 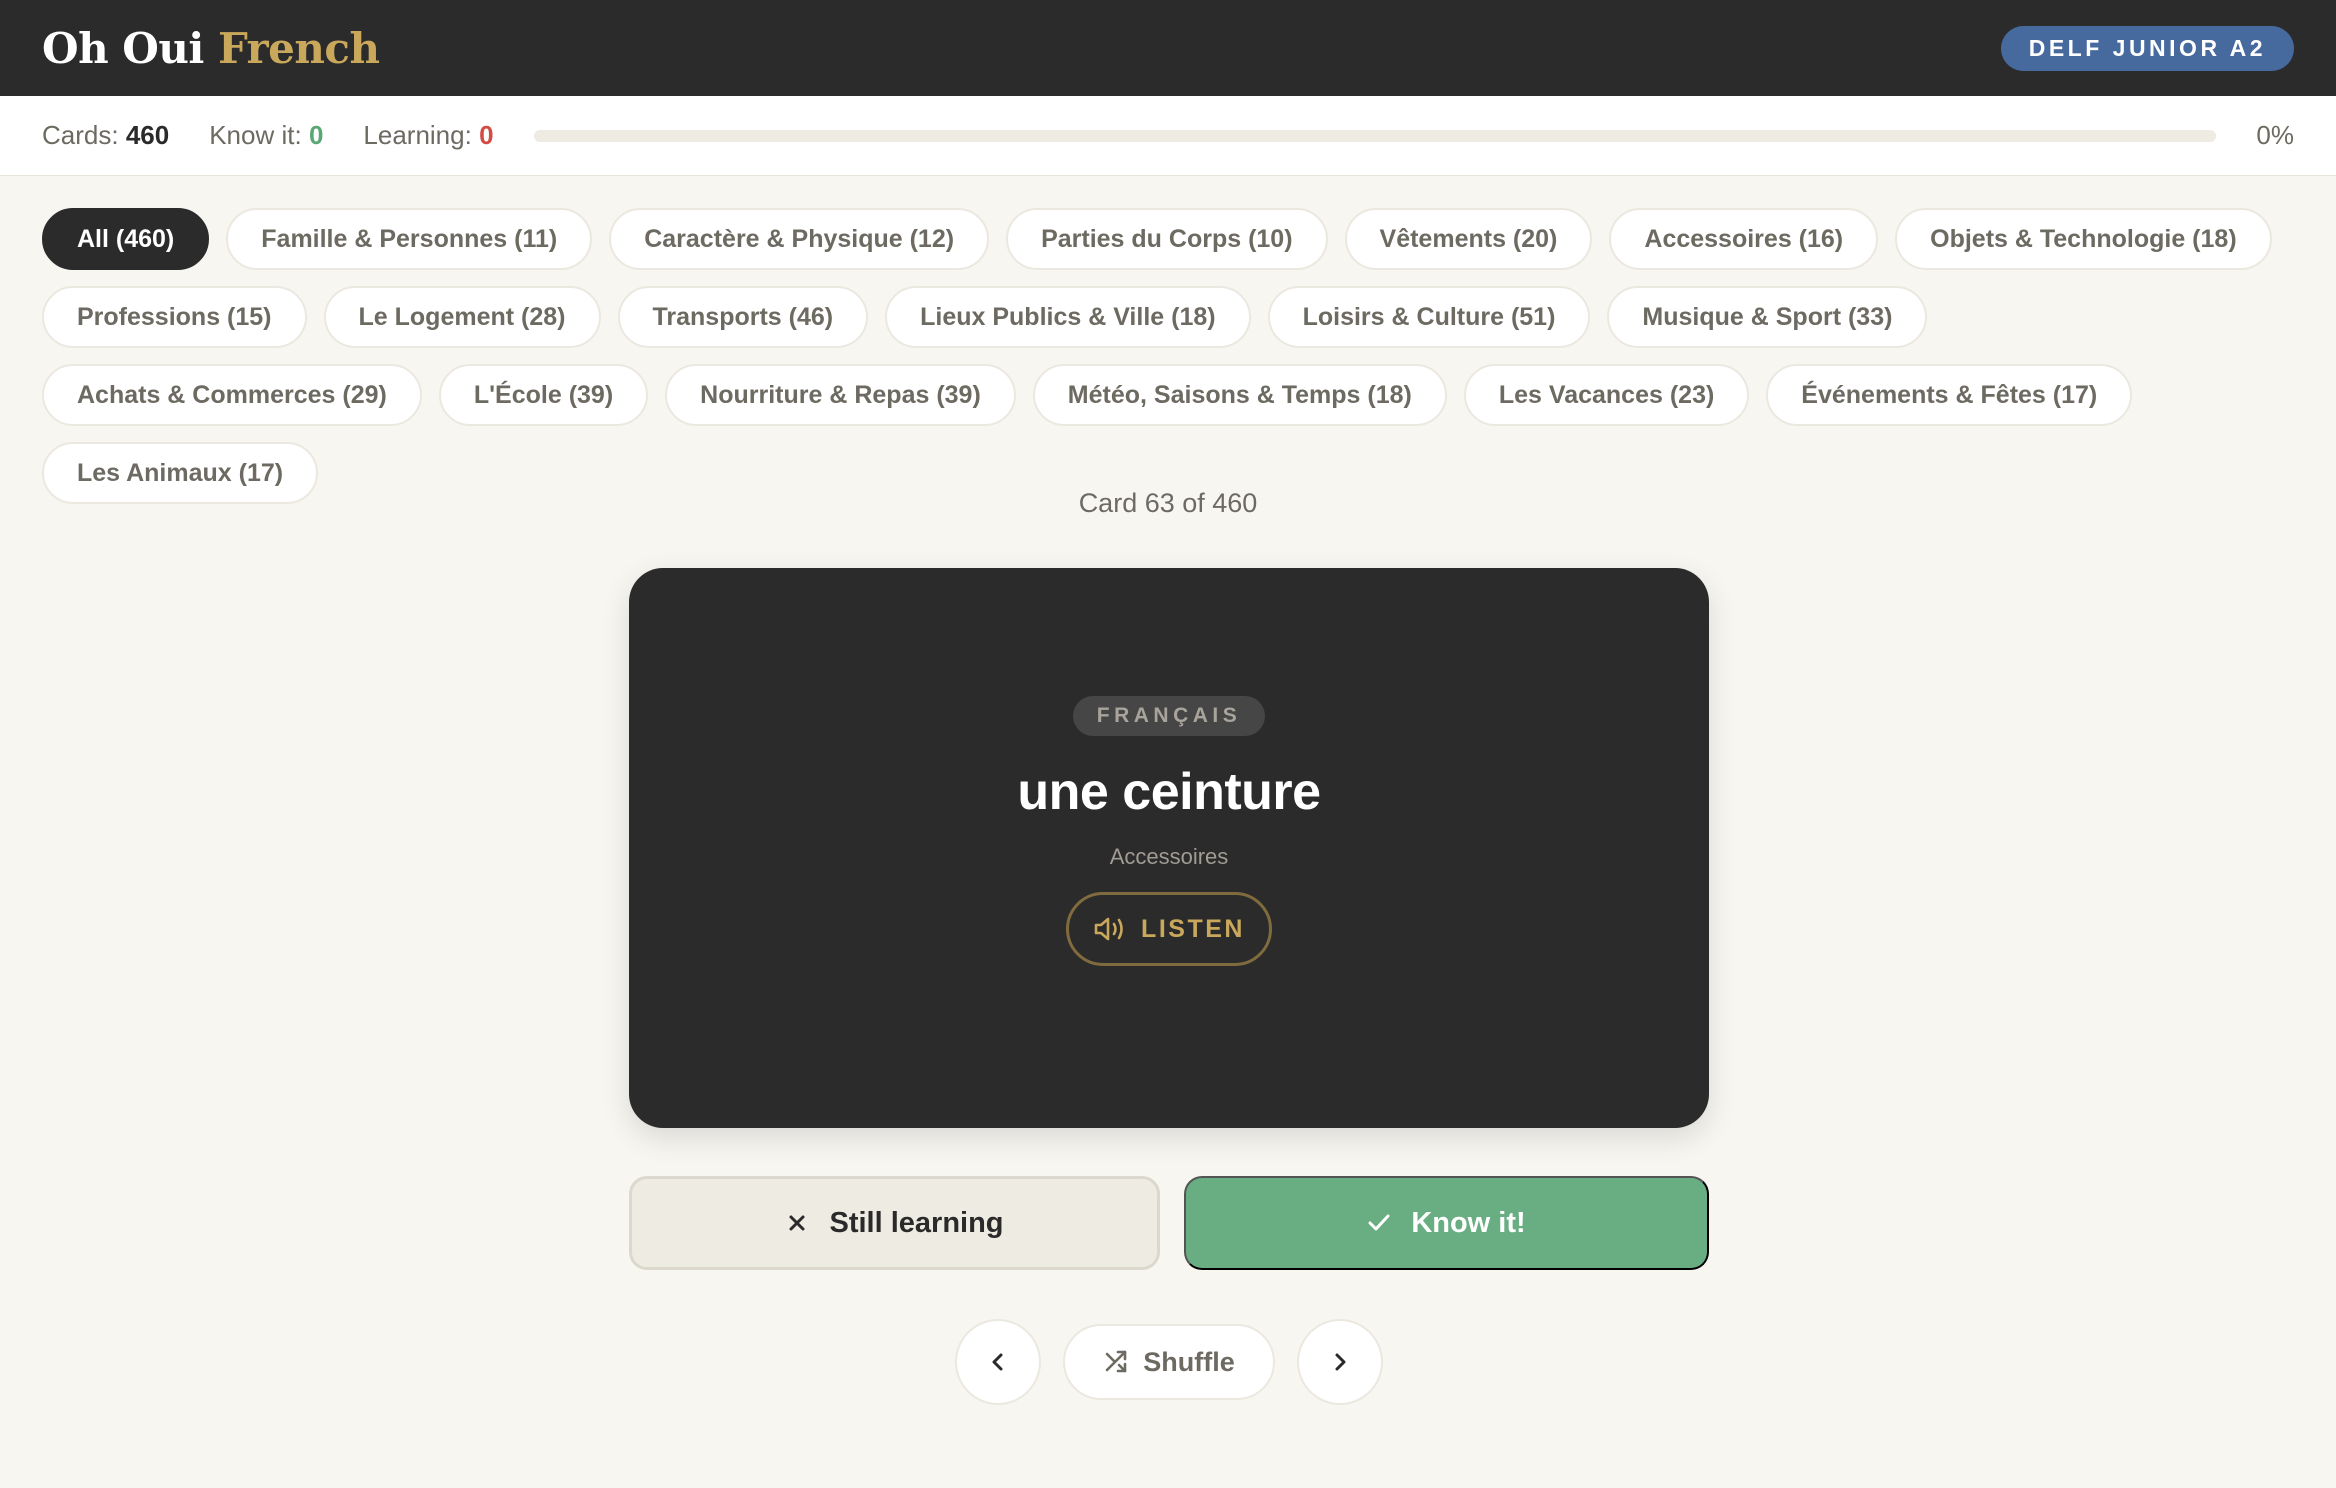 I want to click on shuffle-icon, so click(x=1117, y=1362).